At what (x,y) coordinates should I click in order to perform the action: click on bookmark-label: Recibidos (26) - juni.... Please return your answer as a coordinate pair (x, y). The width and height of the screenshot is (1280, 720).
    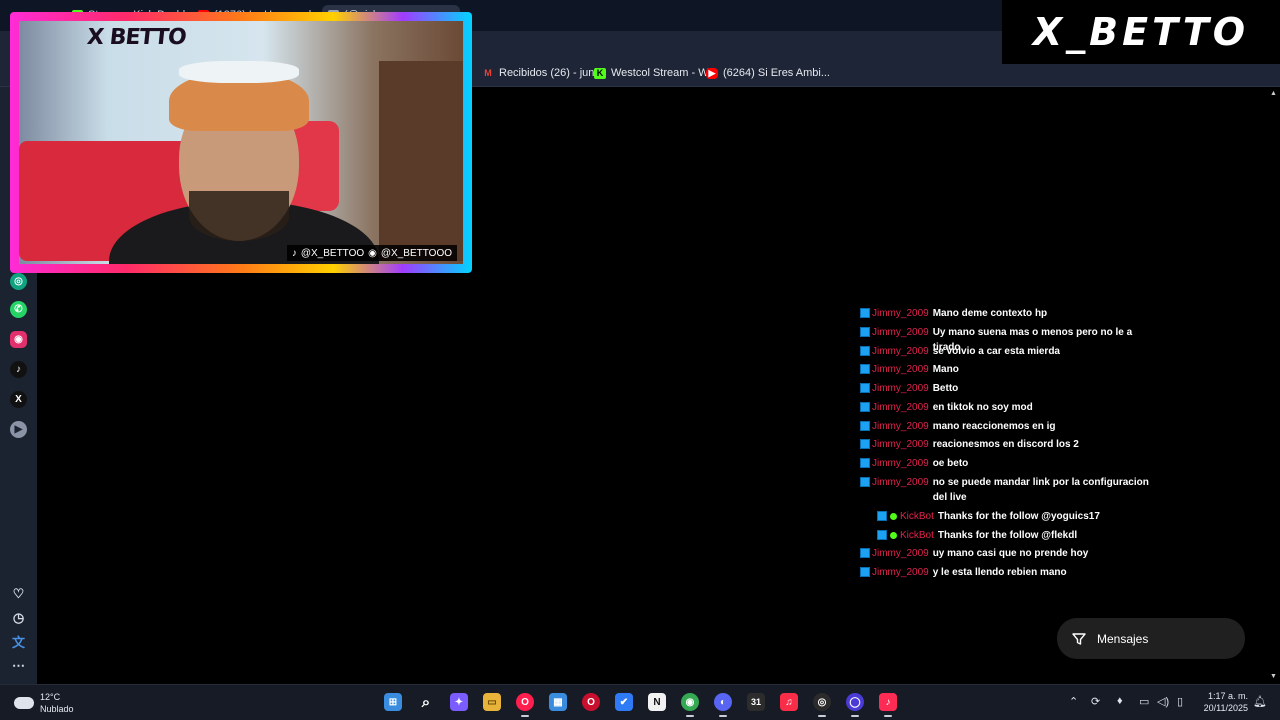
    Looking at the image, I should click on (552, 73).